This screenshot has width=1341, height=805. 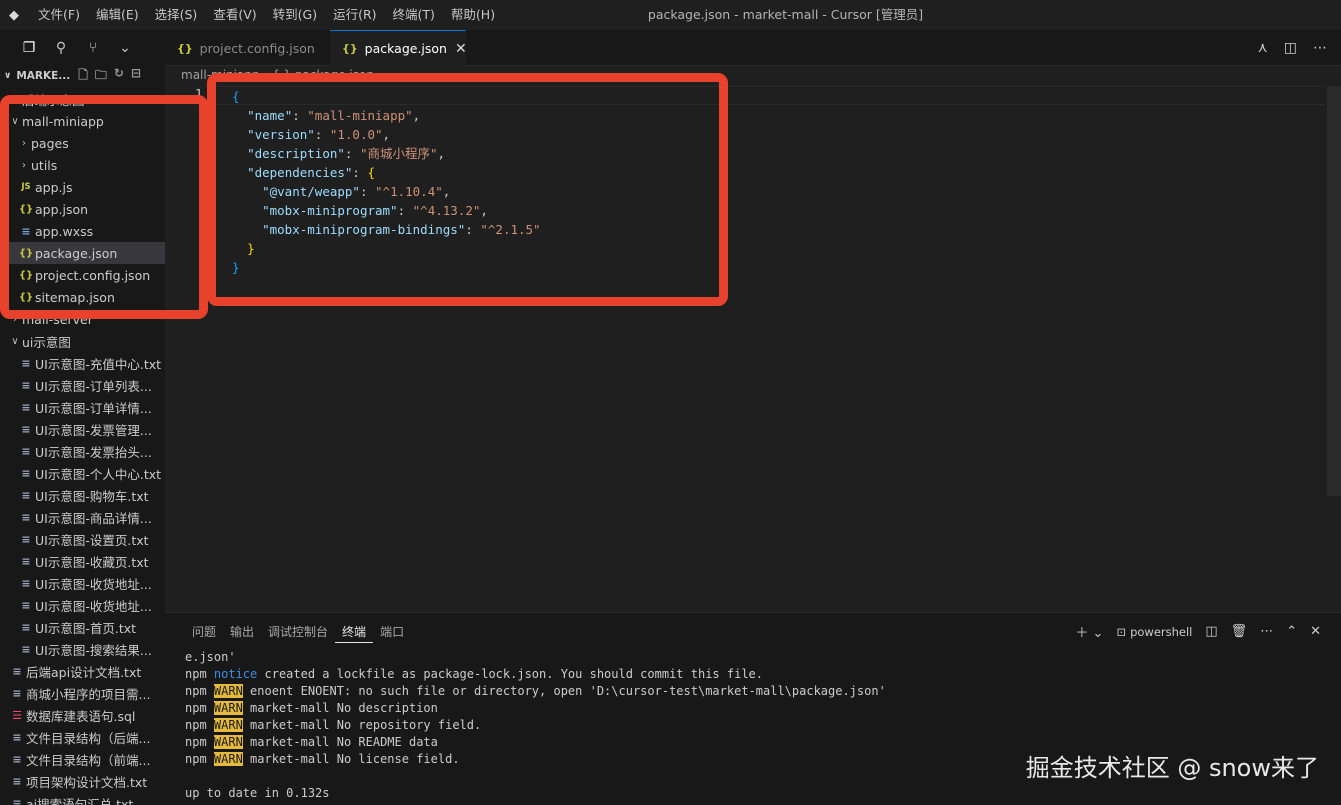 I want to click on tree-item: {} package.json, so click(x=82, y=253).